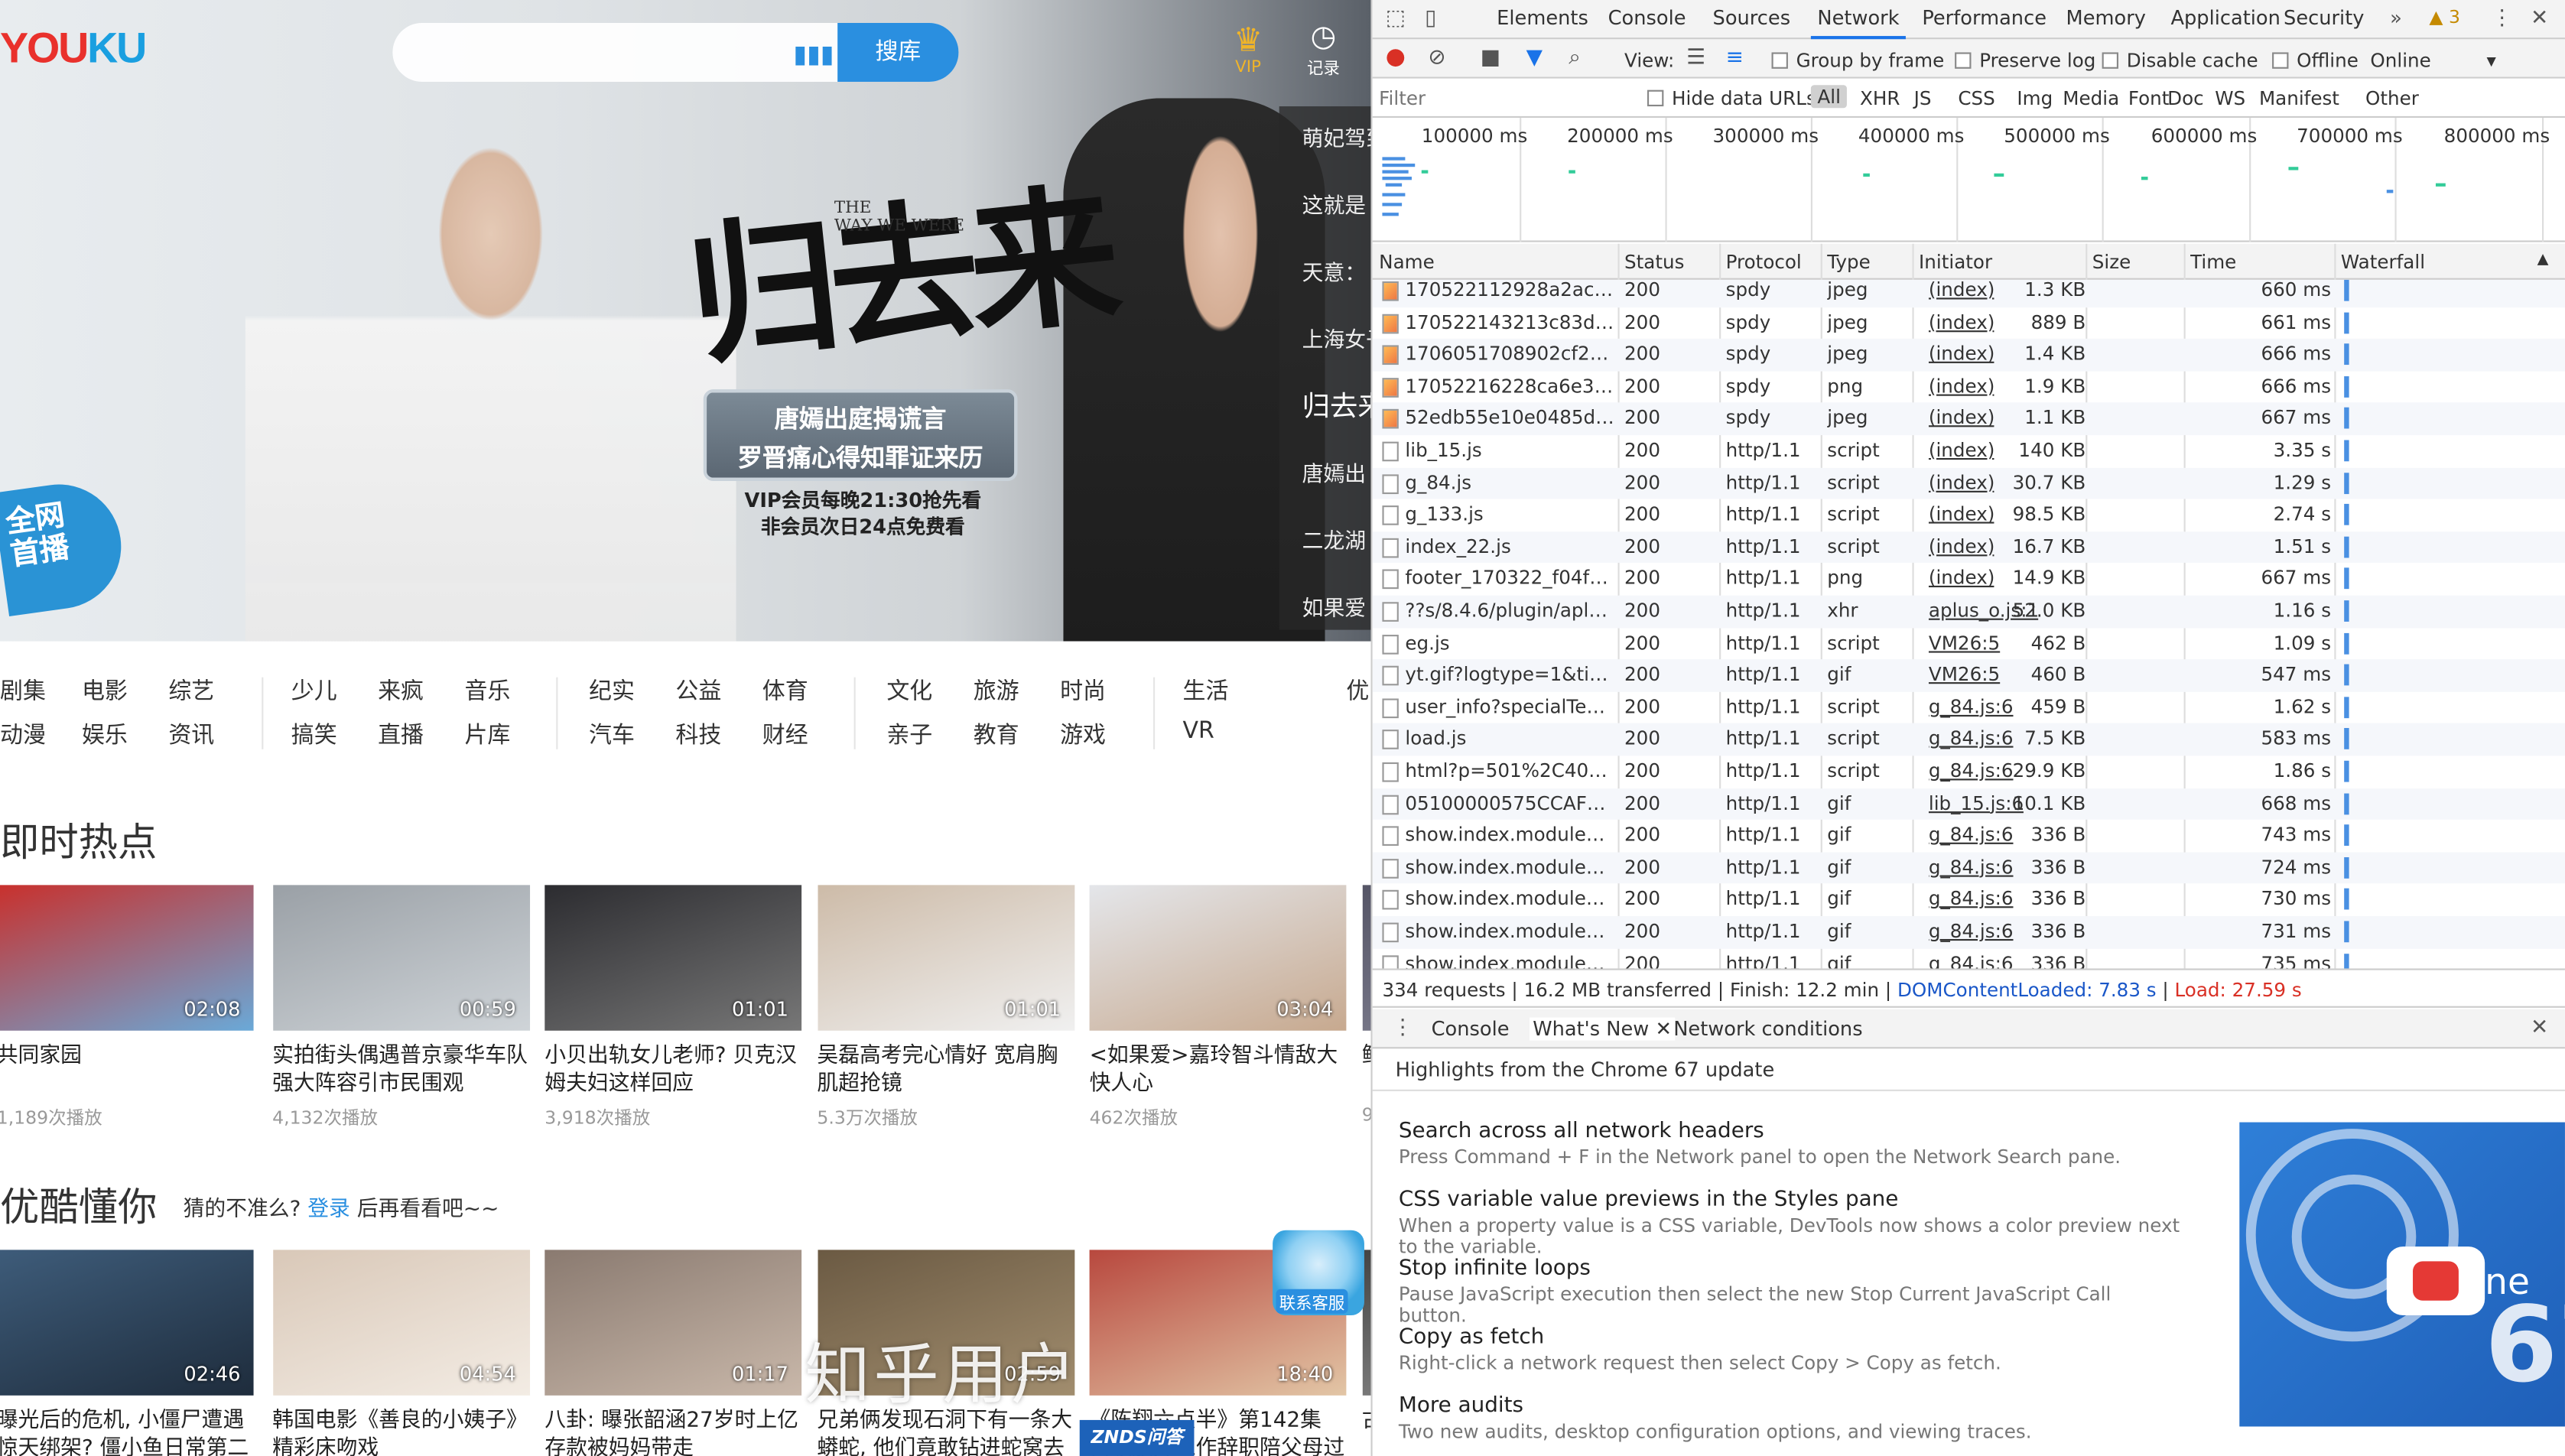 Image resolution: width=2565 pixels, height=1456 pixels. Describe the element at coordinates (1955, 261) in the screenshot. I see `column-initiator: Initiator` at that location.